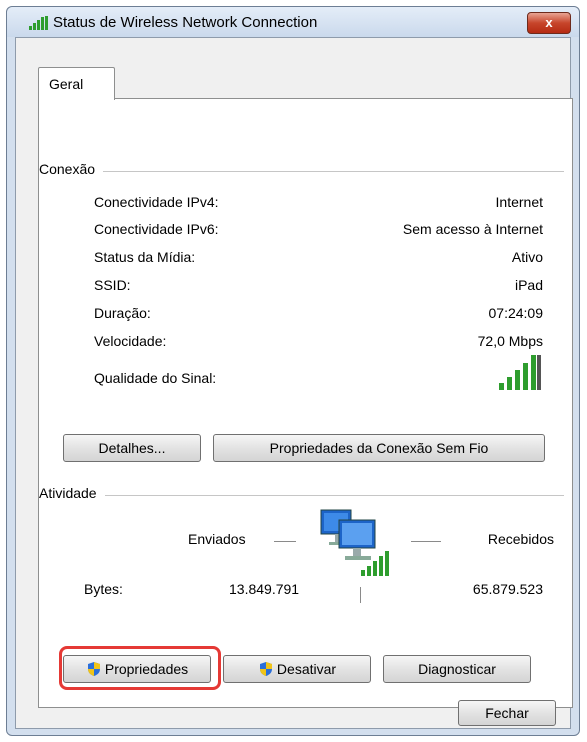 The image size is (587, 742). I want to click on connection-group-divider, so click(316, 171).